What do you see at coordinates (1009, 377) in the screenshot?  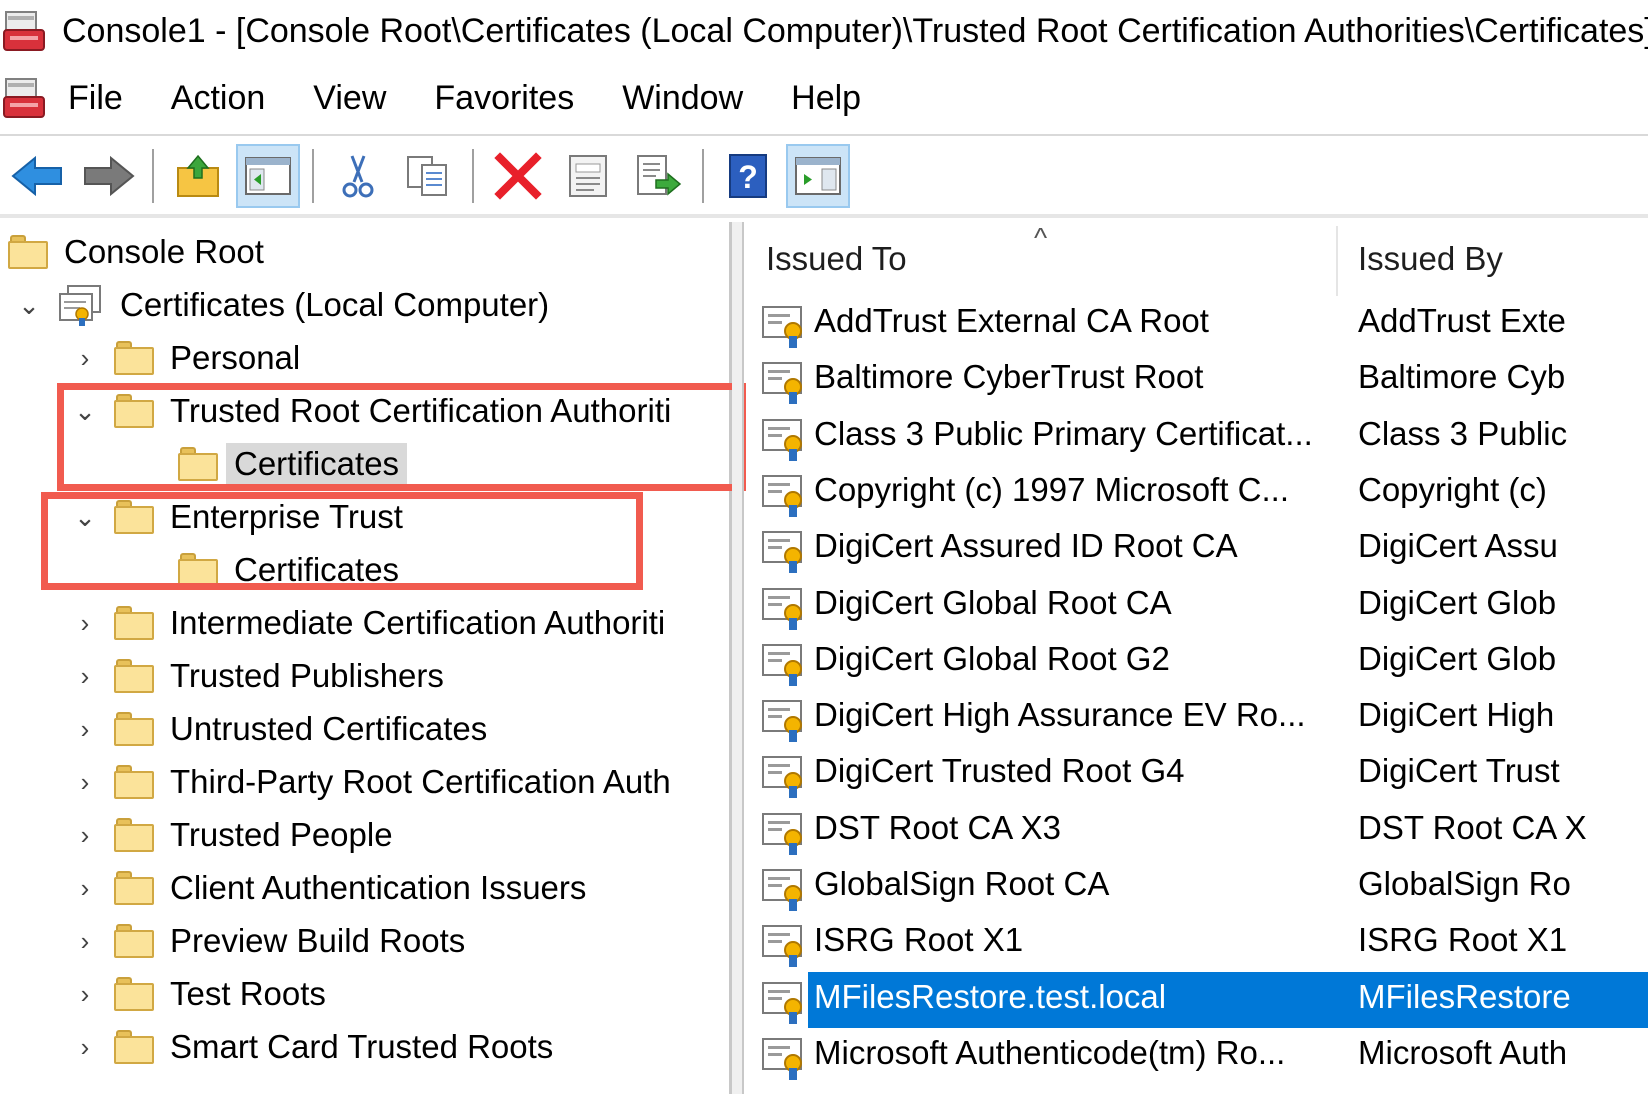 I see `cell-issued-to: Baltimore CyberTrust Root` at bounding box center [1009, 377].